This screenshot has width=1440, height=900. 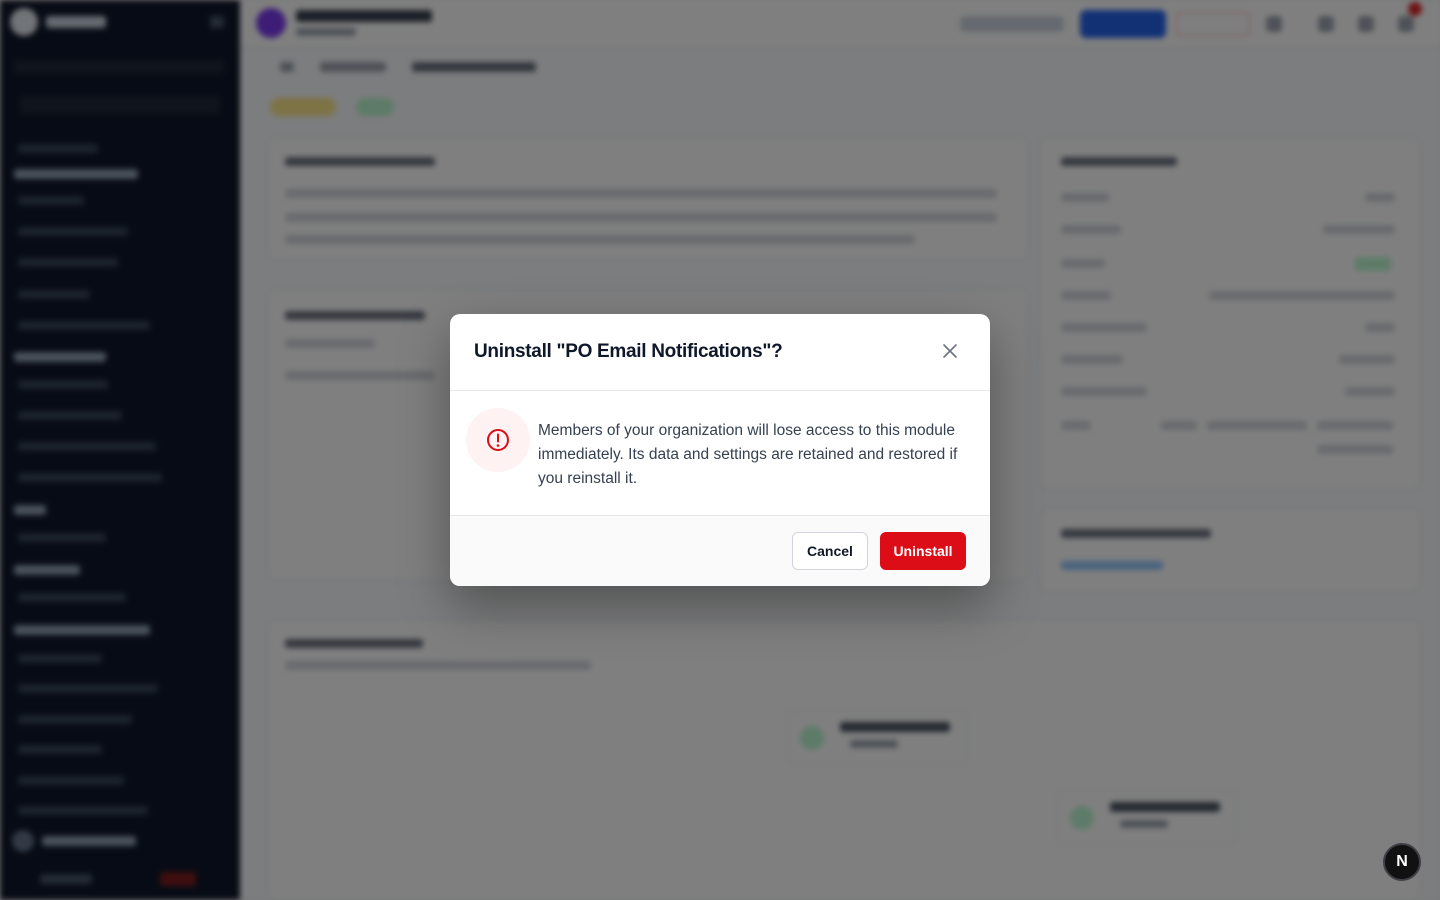 I want to click on close-icon, so click(x=950, y=351).